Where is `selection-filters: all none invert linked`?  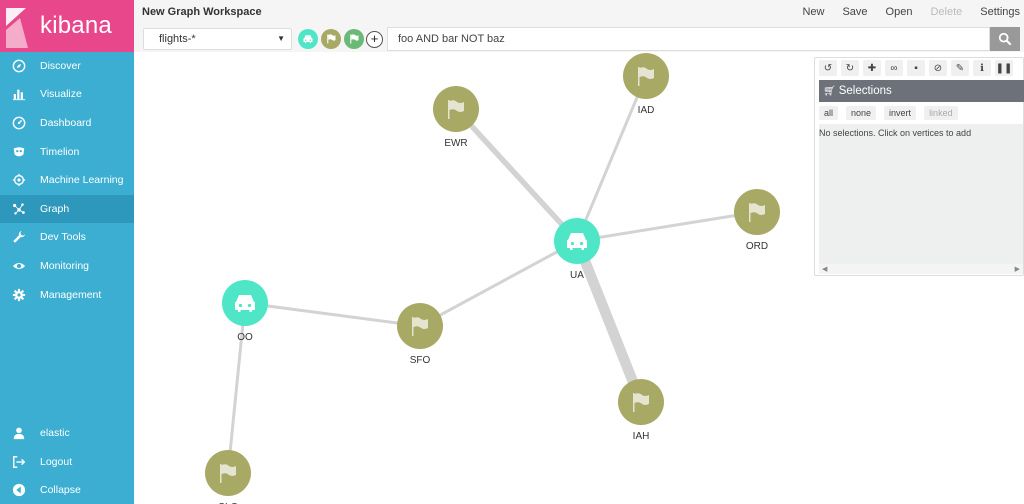
selection-filters: all none invert linked is located at coordinates (892, 113).